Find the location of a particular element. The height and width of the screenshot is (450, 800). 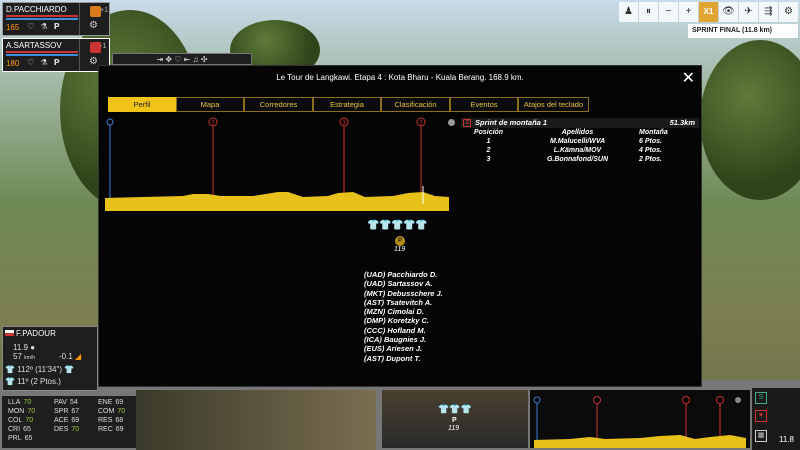

position-cell: 2 is located at coordinates (488, 150).